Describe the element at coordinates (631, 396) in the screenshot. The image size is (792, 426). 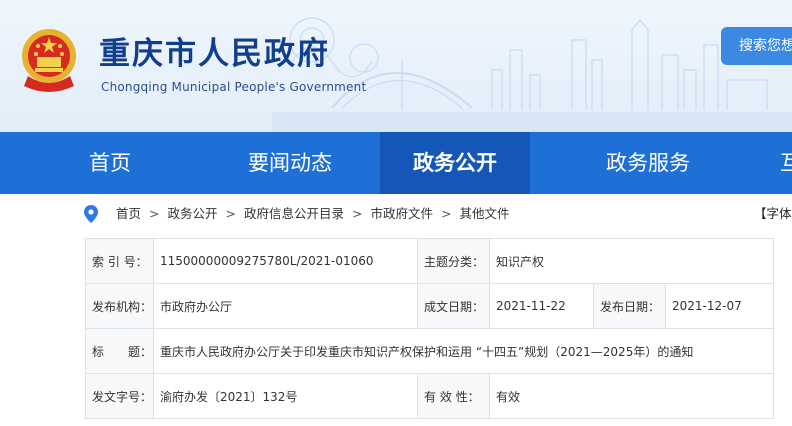
I see `validity-value: 有效` at that location.